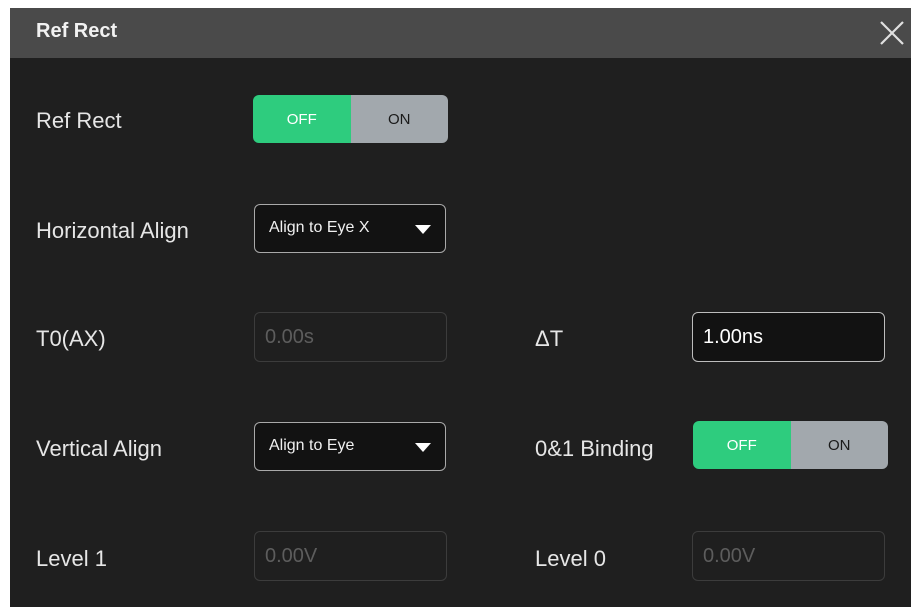 The width and height of the screenshot is (911, 610). What do you see at coordinates (71, 558) in the screenshot?
I see `level1-label: Level 1` at bounding box center [71, 558].